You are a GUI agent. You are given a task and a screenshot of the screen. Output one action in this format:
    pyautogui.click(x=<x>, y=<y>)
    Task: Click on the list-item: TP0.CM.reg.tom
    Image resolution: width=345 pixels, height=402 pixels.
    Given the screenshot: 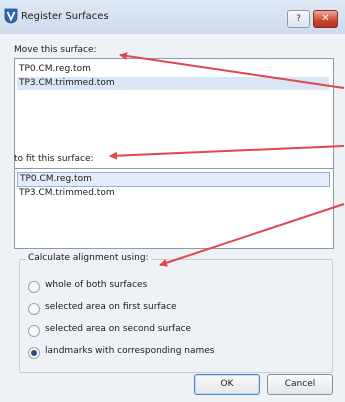 What is the action you would take?
    pyautogui.click(x=173, y=69)
    